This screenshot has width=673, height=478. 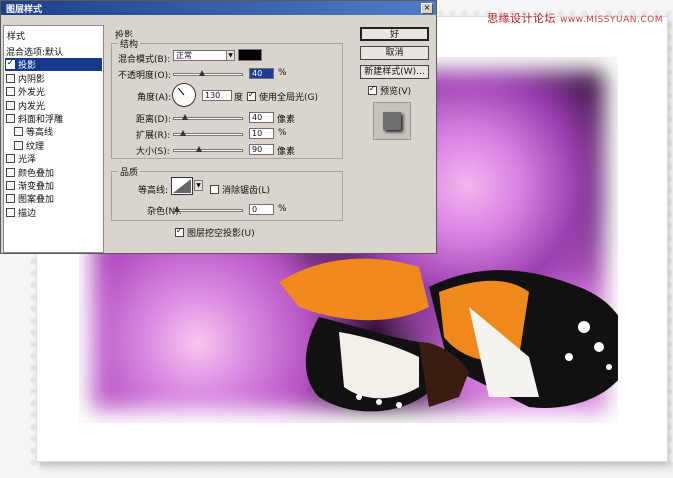 What do you see at coordinates (250, 55) in the screenshot?
I see `shadow-color-swatch` at bounding box center [250, 55].